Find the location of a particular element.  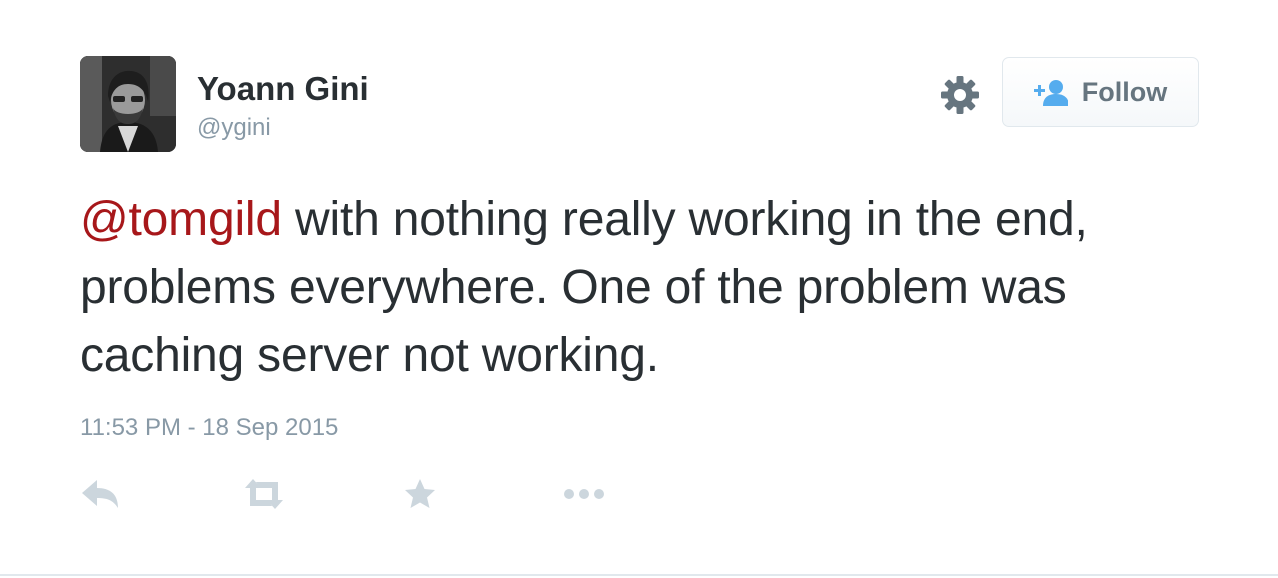

reply-icon is located at coordinates (100, 494).